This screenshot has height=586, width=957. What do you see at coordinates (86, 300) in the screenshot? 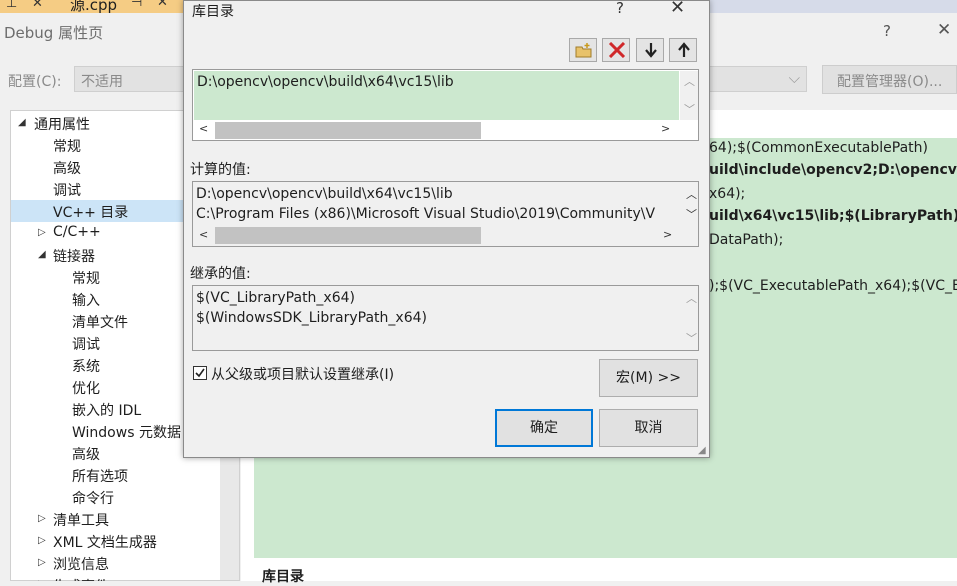
I see `tree-item: 输入` at bounding box center [86, 300].